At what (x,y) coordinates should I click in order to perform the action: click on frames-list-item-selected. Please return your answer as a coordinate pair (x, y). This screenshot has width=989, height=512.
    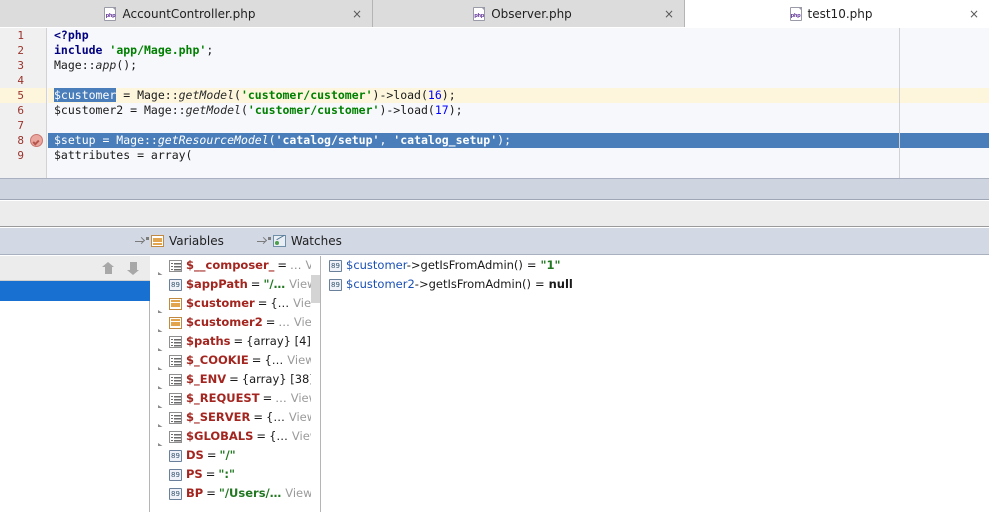
    Looking at the image, I should click on (75, 291).